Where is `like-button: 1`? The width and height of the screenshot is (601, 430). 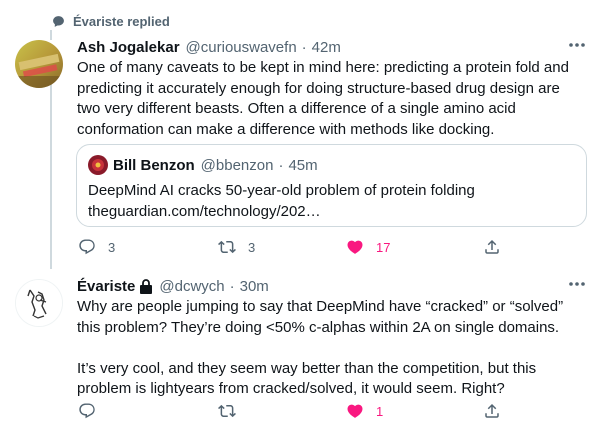
like-button: 1 is located at coordinates (364, 411).